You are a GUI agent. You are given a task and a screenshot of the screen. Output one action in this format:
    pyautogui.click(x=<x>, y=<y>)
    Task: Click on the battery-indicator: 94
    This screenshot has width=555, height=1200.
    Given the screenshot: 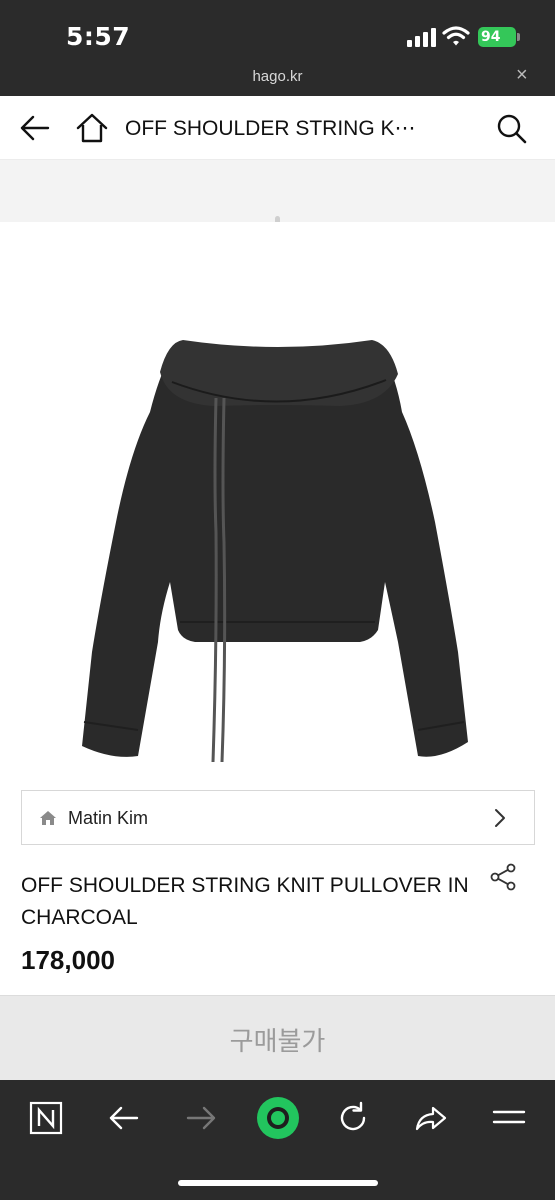 What is the action you would take?
    pyautogui.click(x=497, y=37)
    